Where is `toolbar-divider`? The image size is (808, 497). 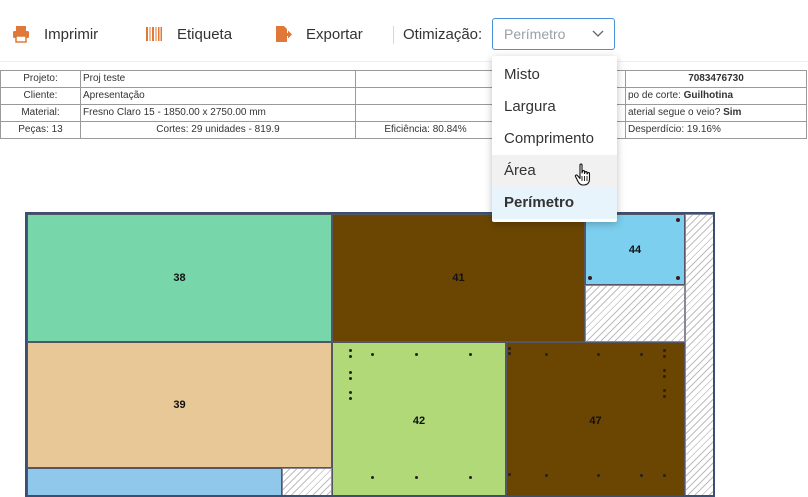
toolbar-divider is located at coordinates (393, 35).